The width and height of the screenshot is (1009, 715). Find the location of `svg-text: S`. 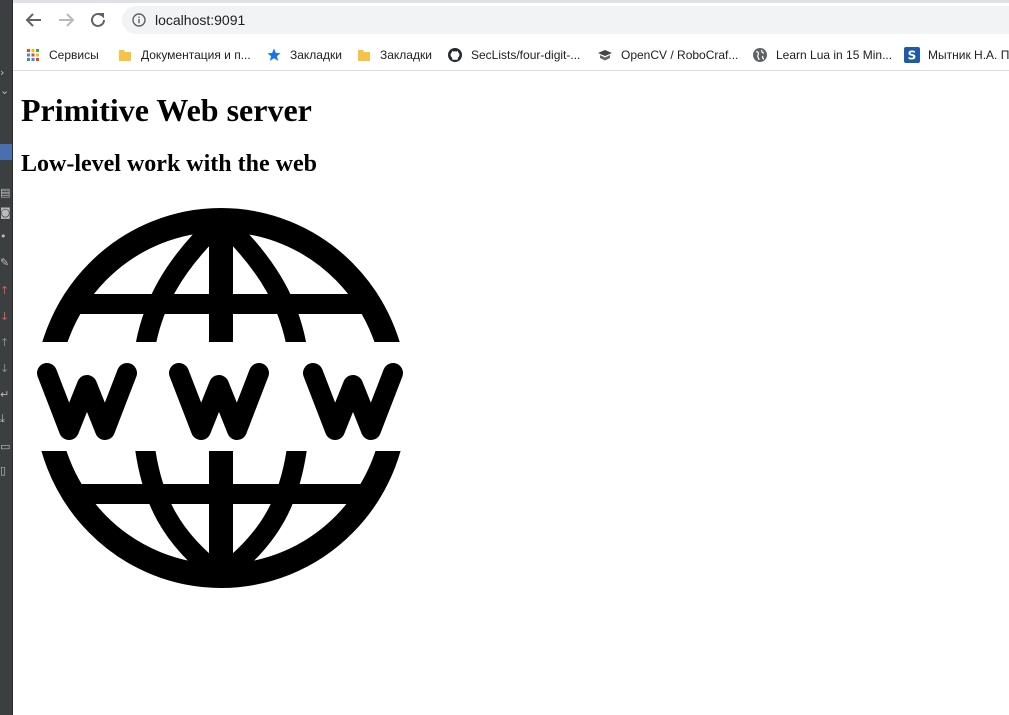

svg-text: S is located at coordinates (912, 56).